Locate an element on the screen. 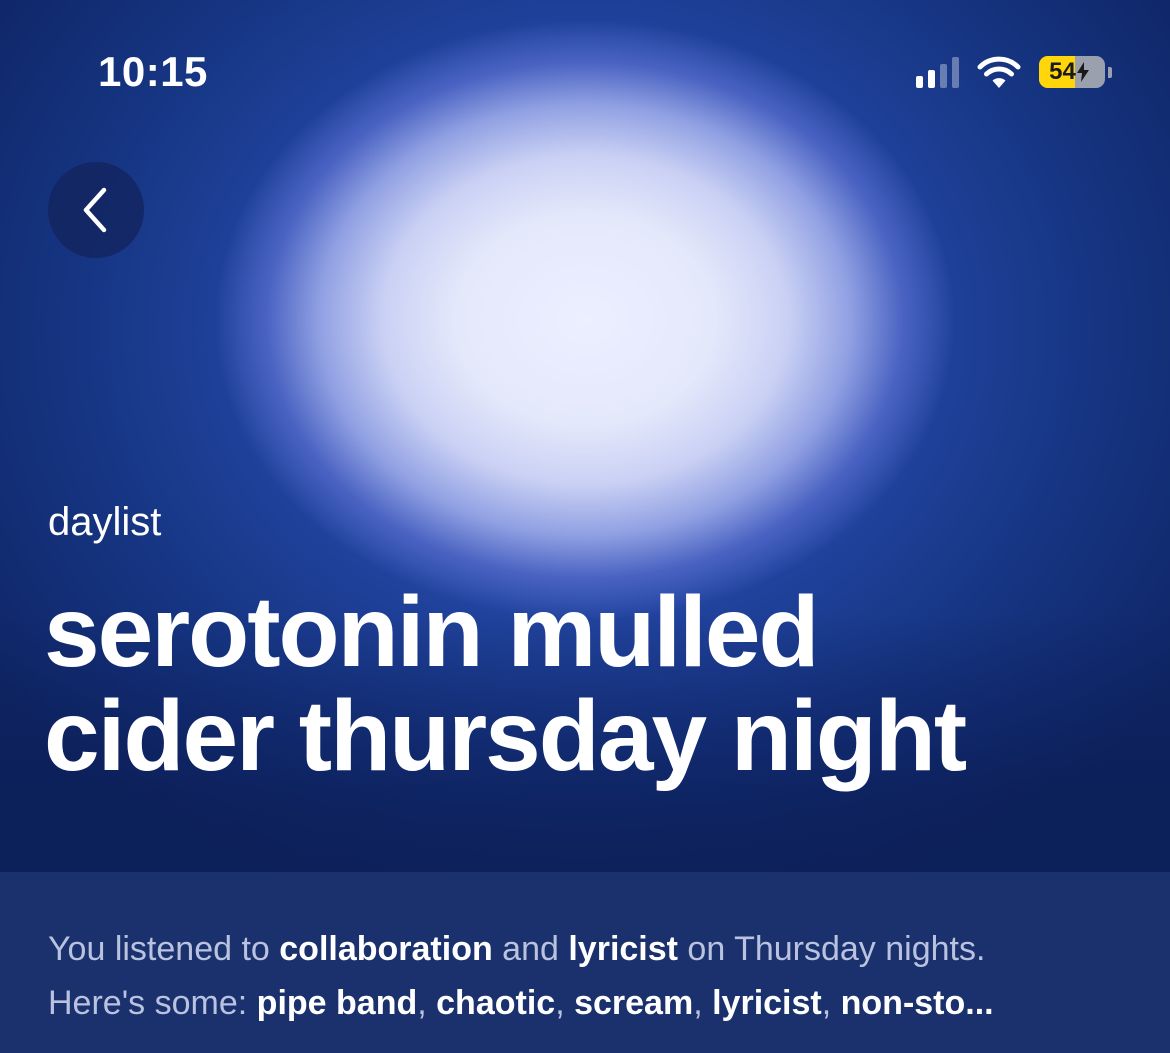 The height and width of the screenshot is (1053, 1170). status-time: 10:15 is located at coordinates (153, 71).